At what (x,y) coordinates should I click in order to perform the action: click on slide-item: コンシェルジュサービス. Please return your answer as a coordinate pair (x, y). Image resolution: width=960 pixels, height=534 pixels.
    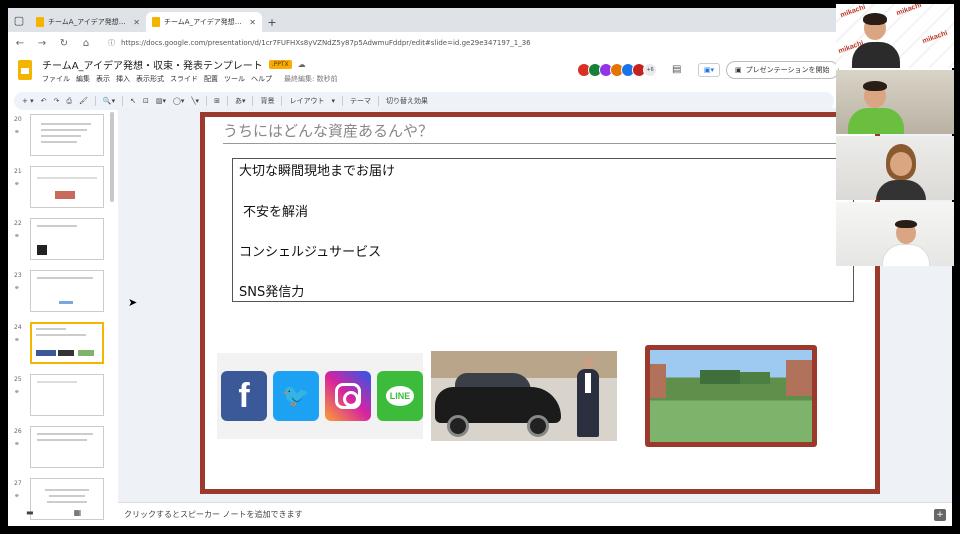
    Looking at the image, I should click on (310, 252).